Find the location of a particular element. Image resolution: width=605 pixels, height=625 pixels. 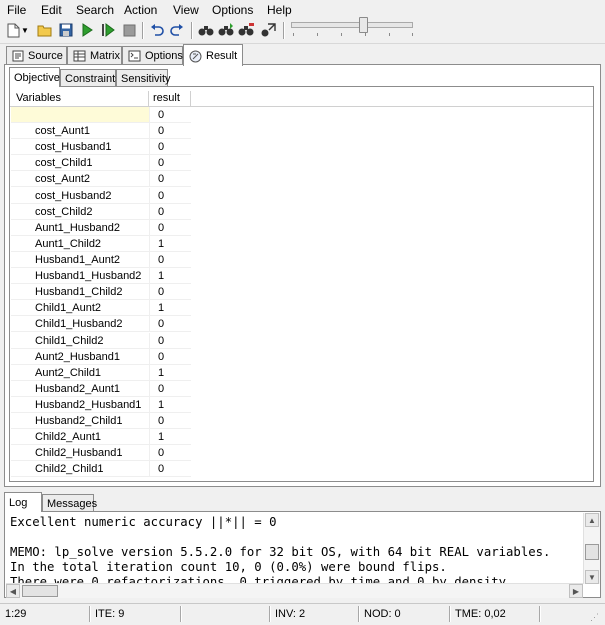

find-icon is located at coordinates (206, 30).